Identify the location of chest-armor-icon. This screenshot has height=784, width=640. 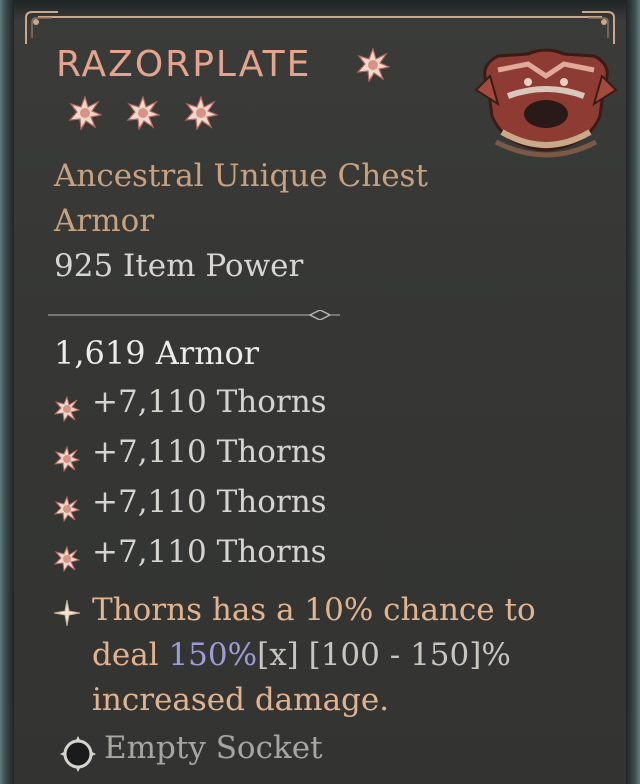
(546, 103).